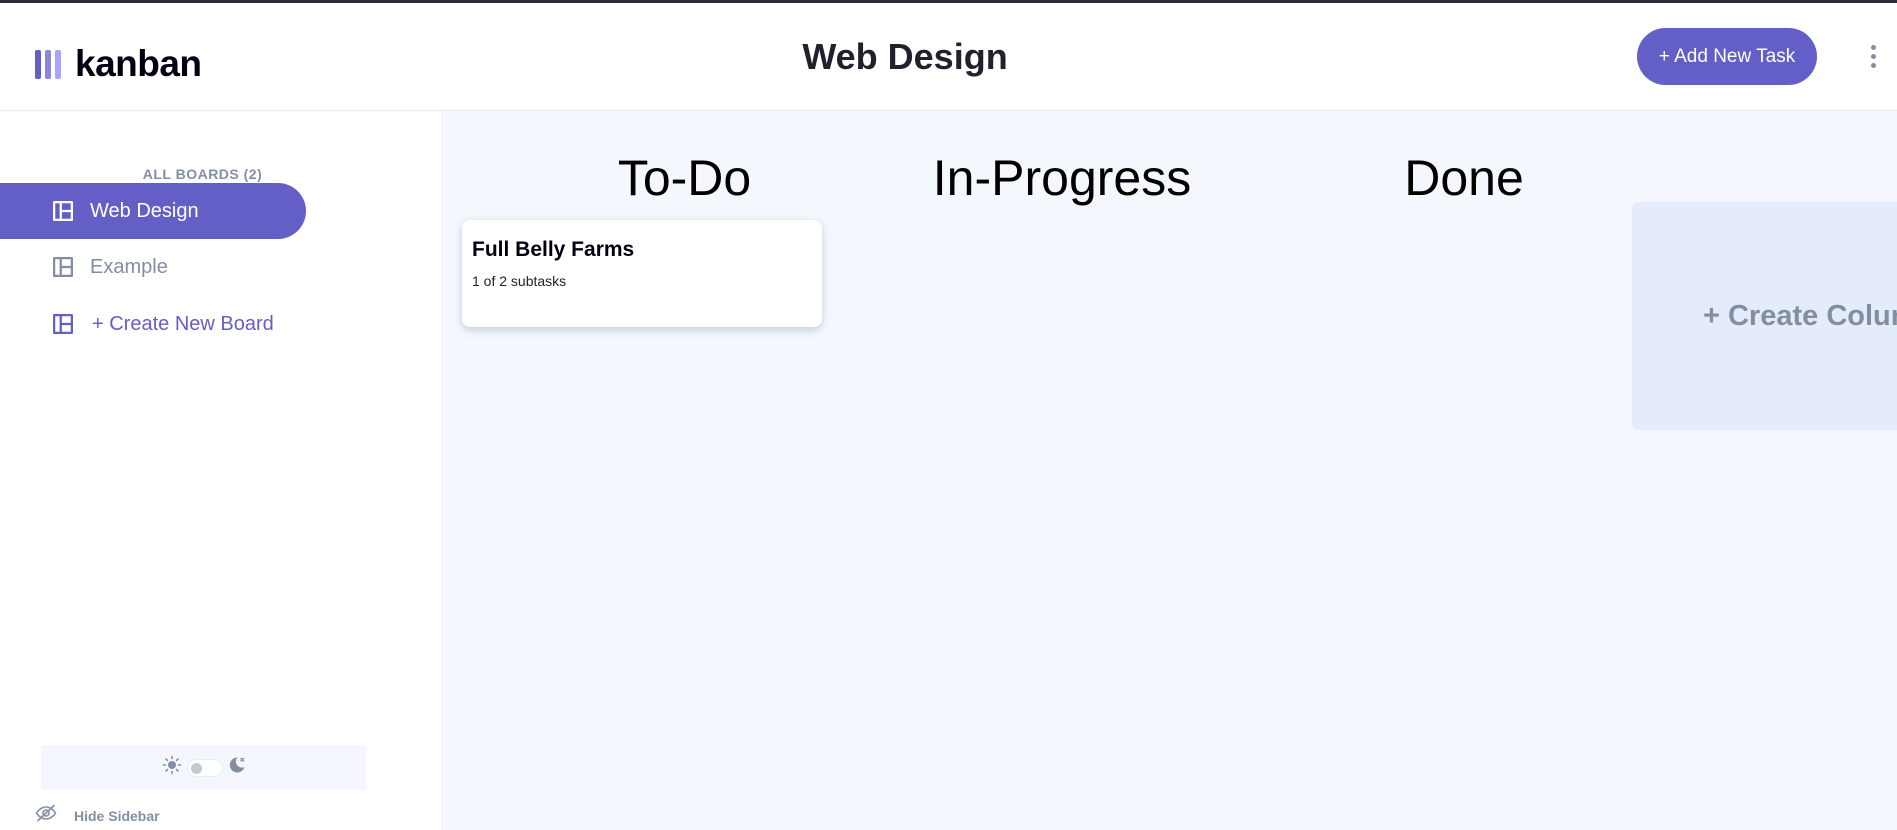  I want to click on task-title: Full Belly Farms, so click(553, 249).